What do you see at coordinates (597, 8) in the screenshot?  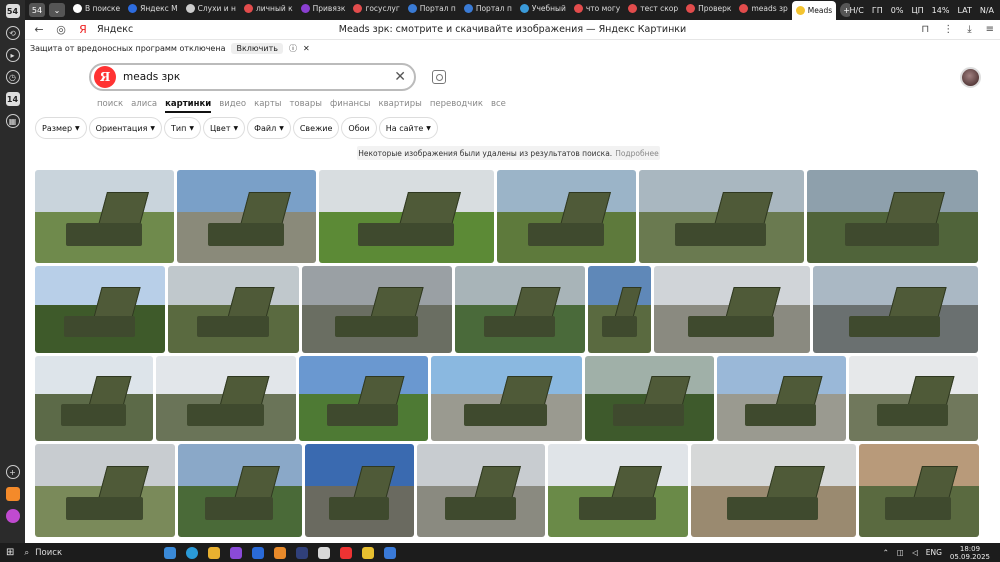 I see `browser-tab: что могу` at bounding box center [597, 8].